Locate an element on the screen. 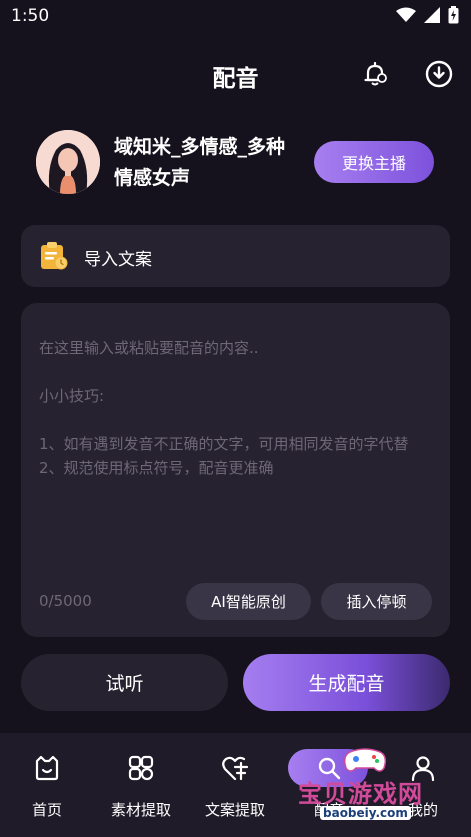 The height and width of the screenshot is (837, 471). tab-label: 我的 is located at coordinates (422, 810).